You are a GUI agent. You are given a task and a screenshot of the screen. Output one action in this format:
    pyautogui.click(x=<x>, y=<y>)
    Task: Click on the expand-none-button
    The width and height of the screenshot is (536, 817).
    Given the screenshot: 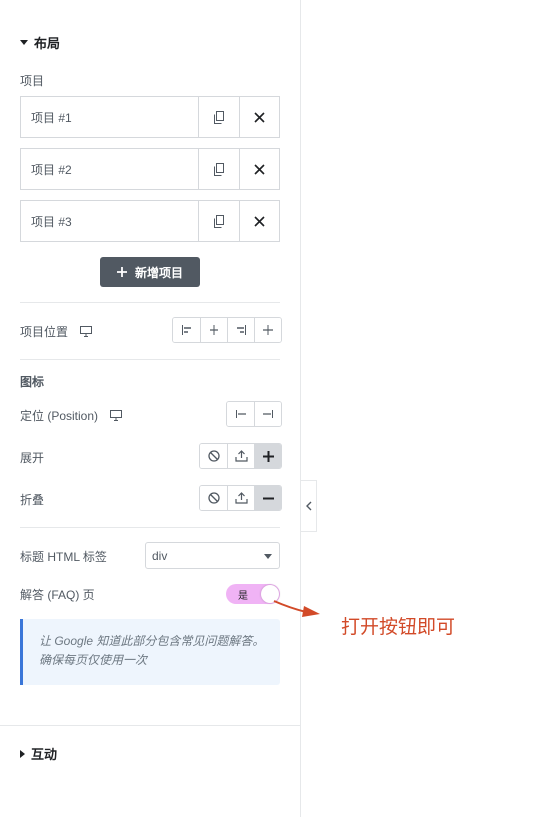 What is the action you would take?
    pyautogui.click(x=213, y=456)
    